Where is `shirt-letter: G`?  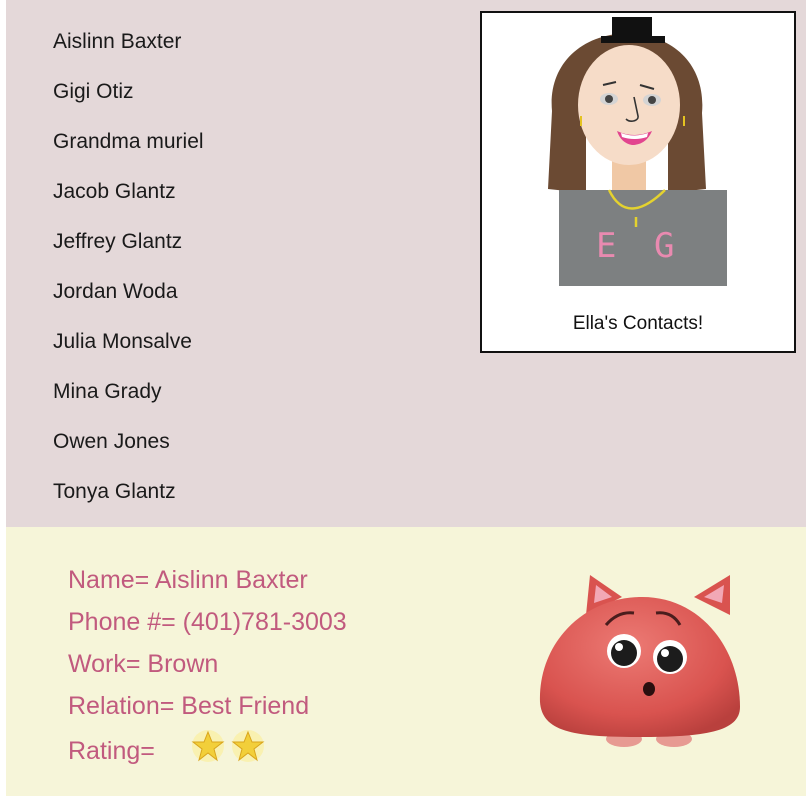
shirt-letter: G is located at coordinates (664, 246).